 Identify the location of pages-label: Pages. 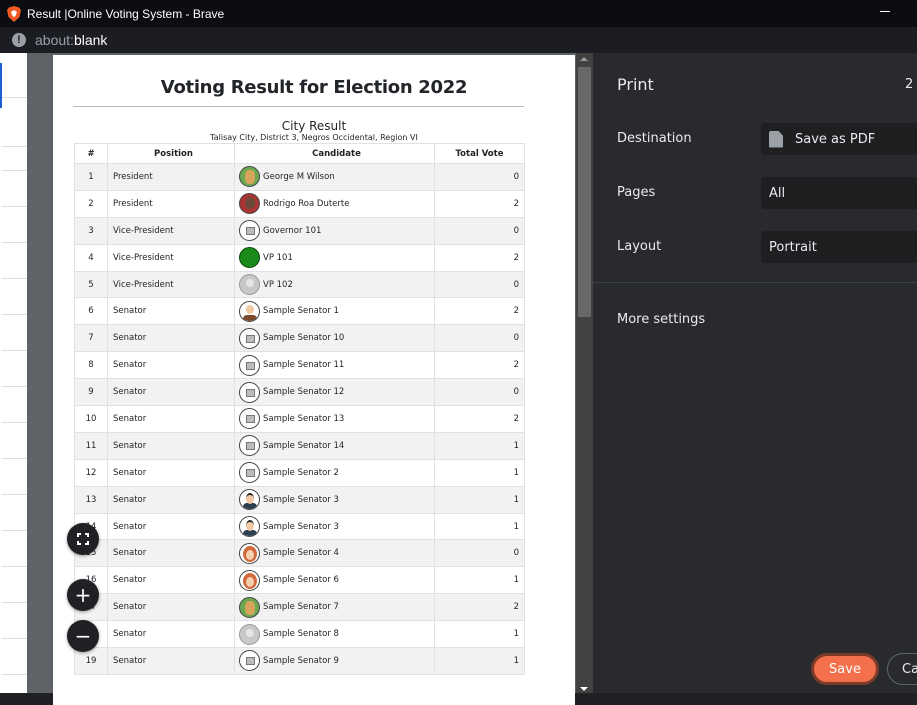
(636, 192).